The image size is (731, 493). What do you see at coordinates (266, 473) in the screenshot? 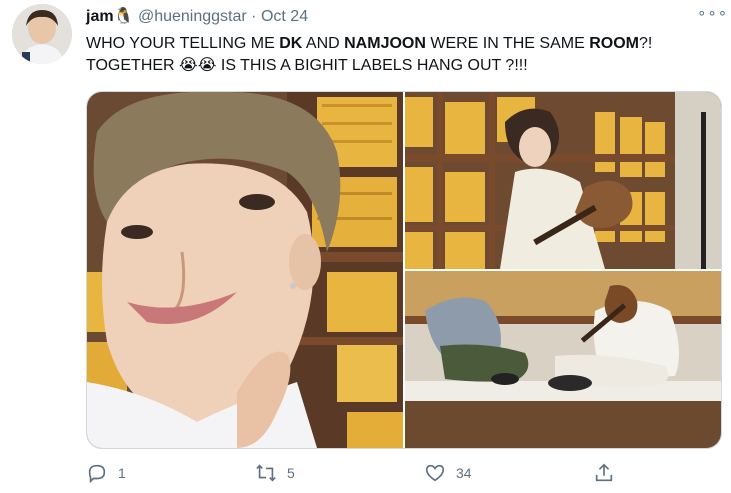
I see `retweet-icon` at bounding box center [266, 473].